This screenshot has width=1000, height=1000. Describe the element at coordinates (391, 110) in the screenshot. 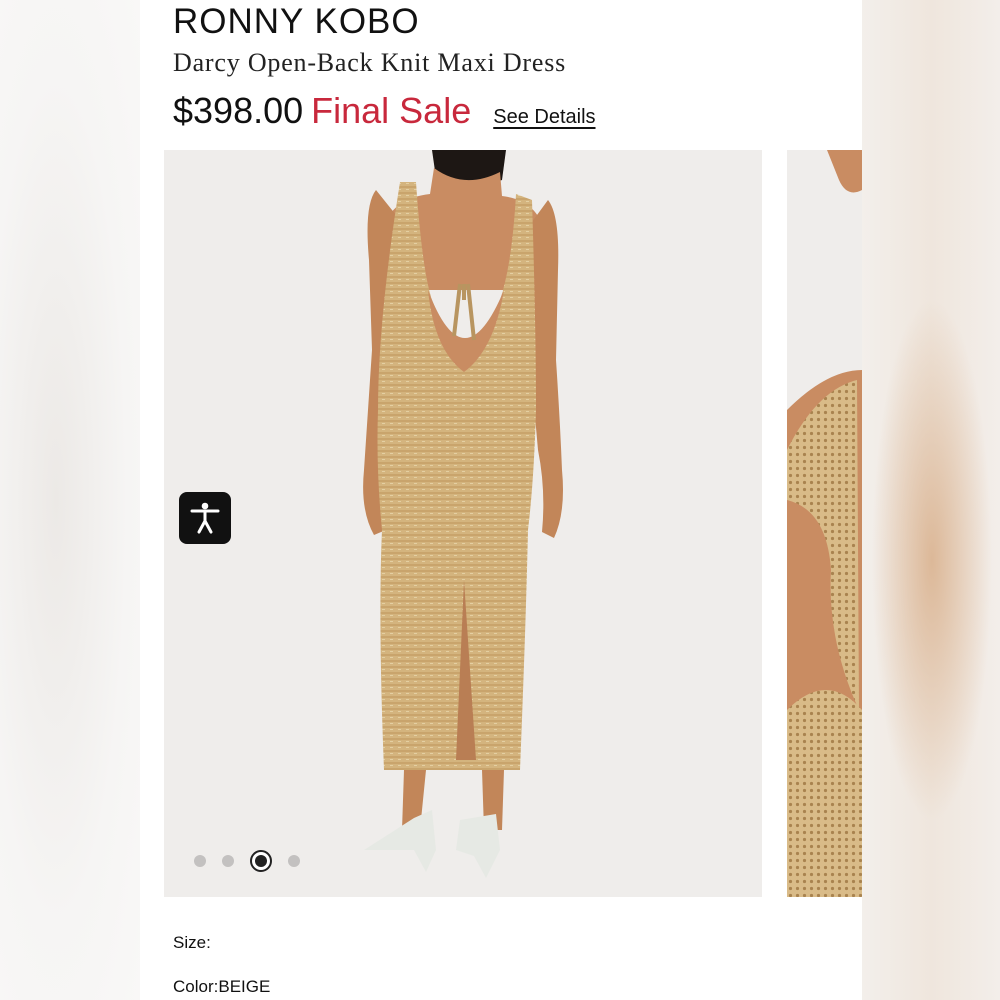

I see `final-sale-badge: Final Sale` at that location.